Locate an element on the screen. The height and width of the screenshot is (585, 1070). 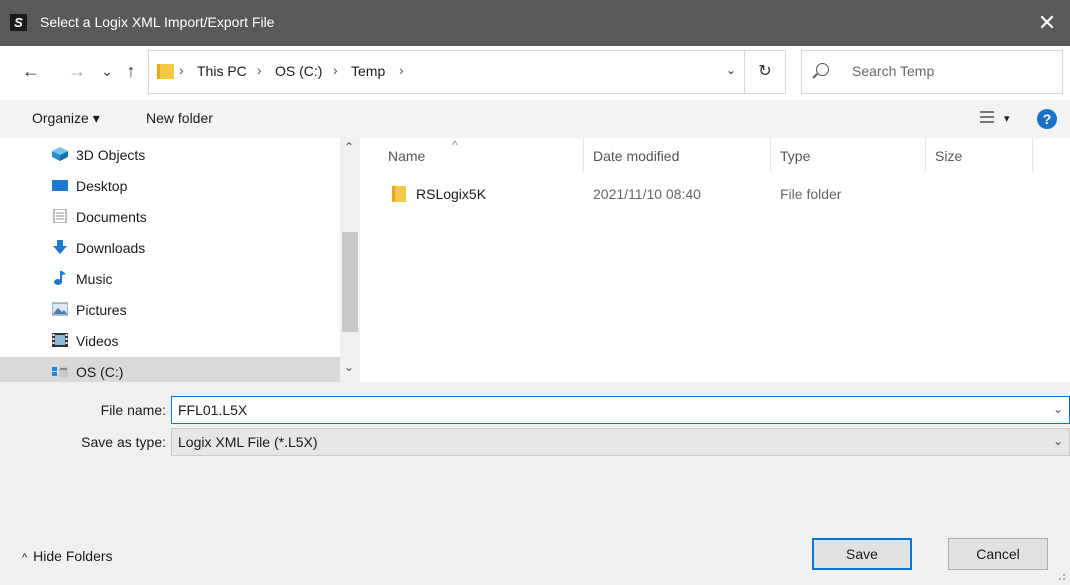
column-header-size: Size is located at coordinates (948, 156).